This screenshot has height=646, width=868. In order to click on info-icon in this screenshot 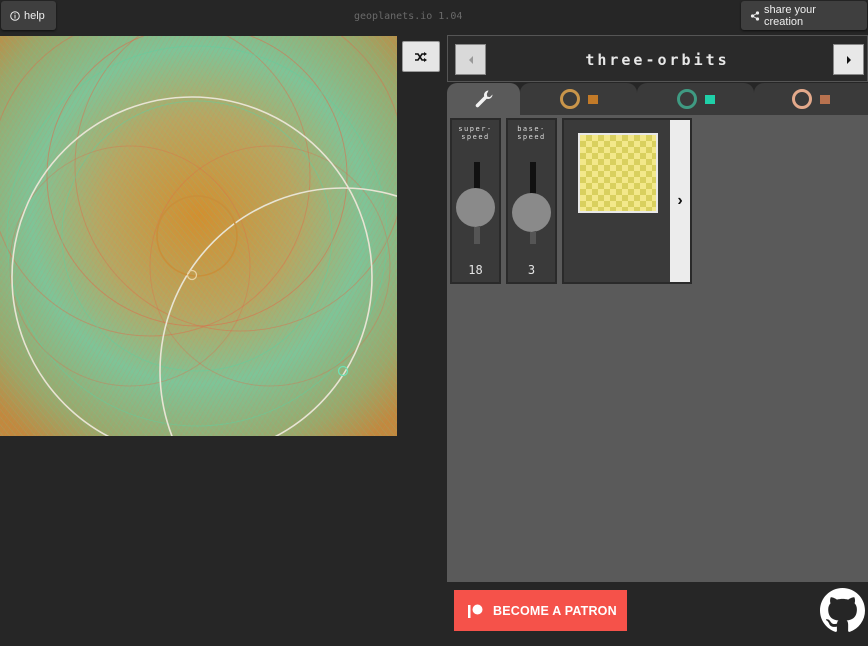, I will do `click(15, 15)`.